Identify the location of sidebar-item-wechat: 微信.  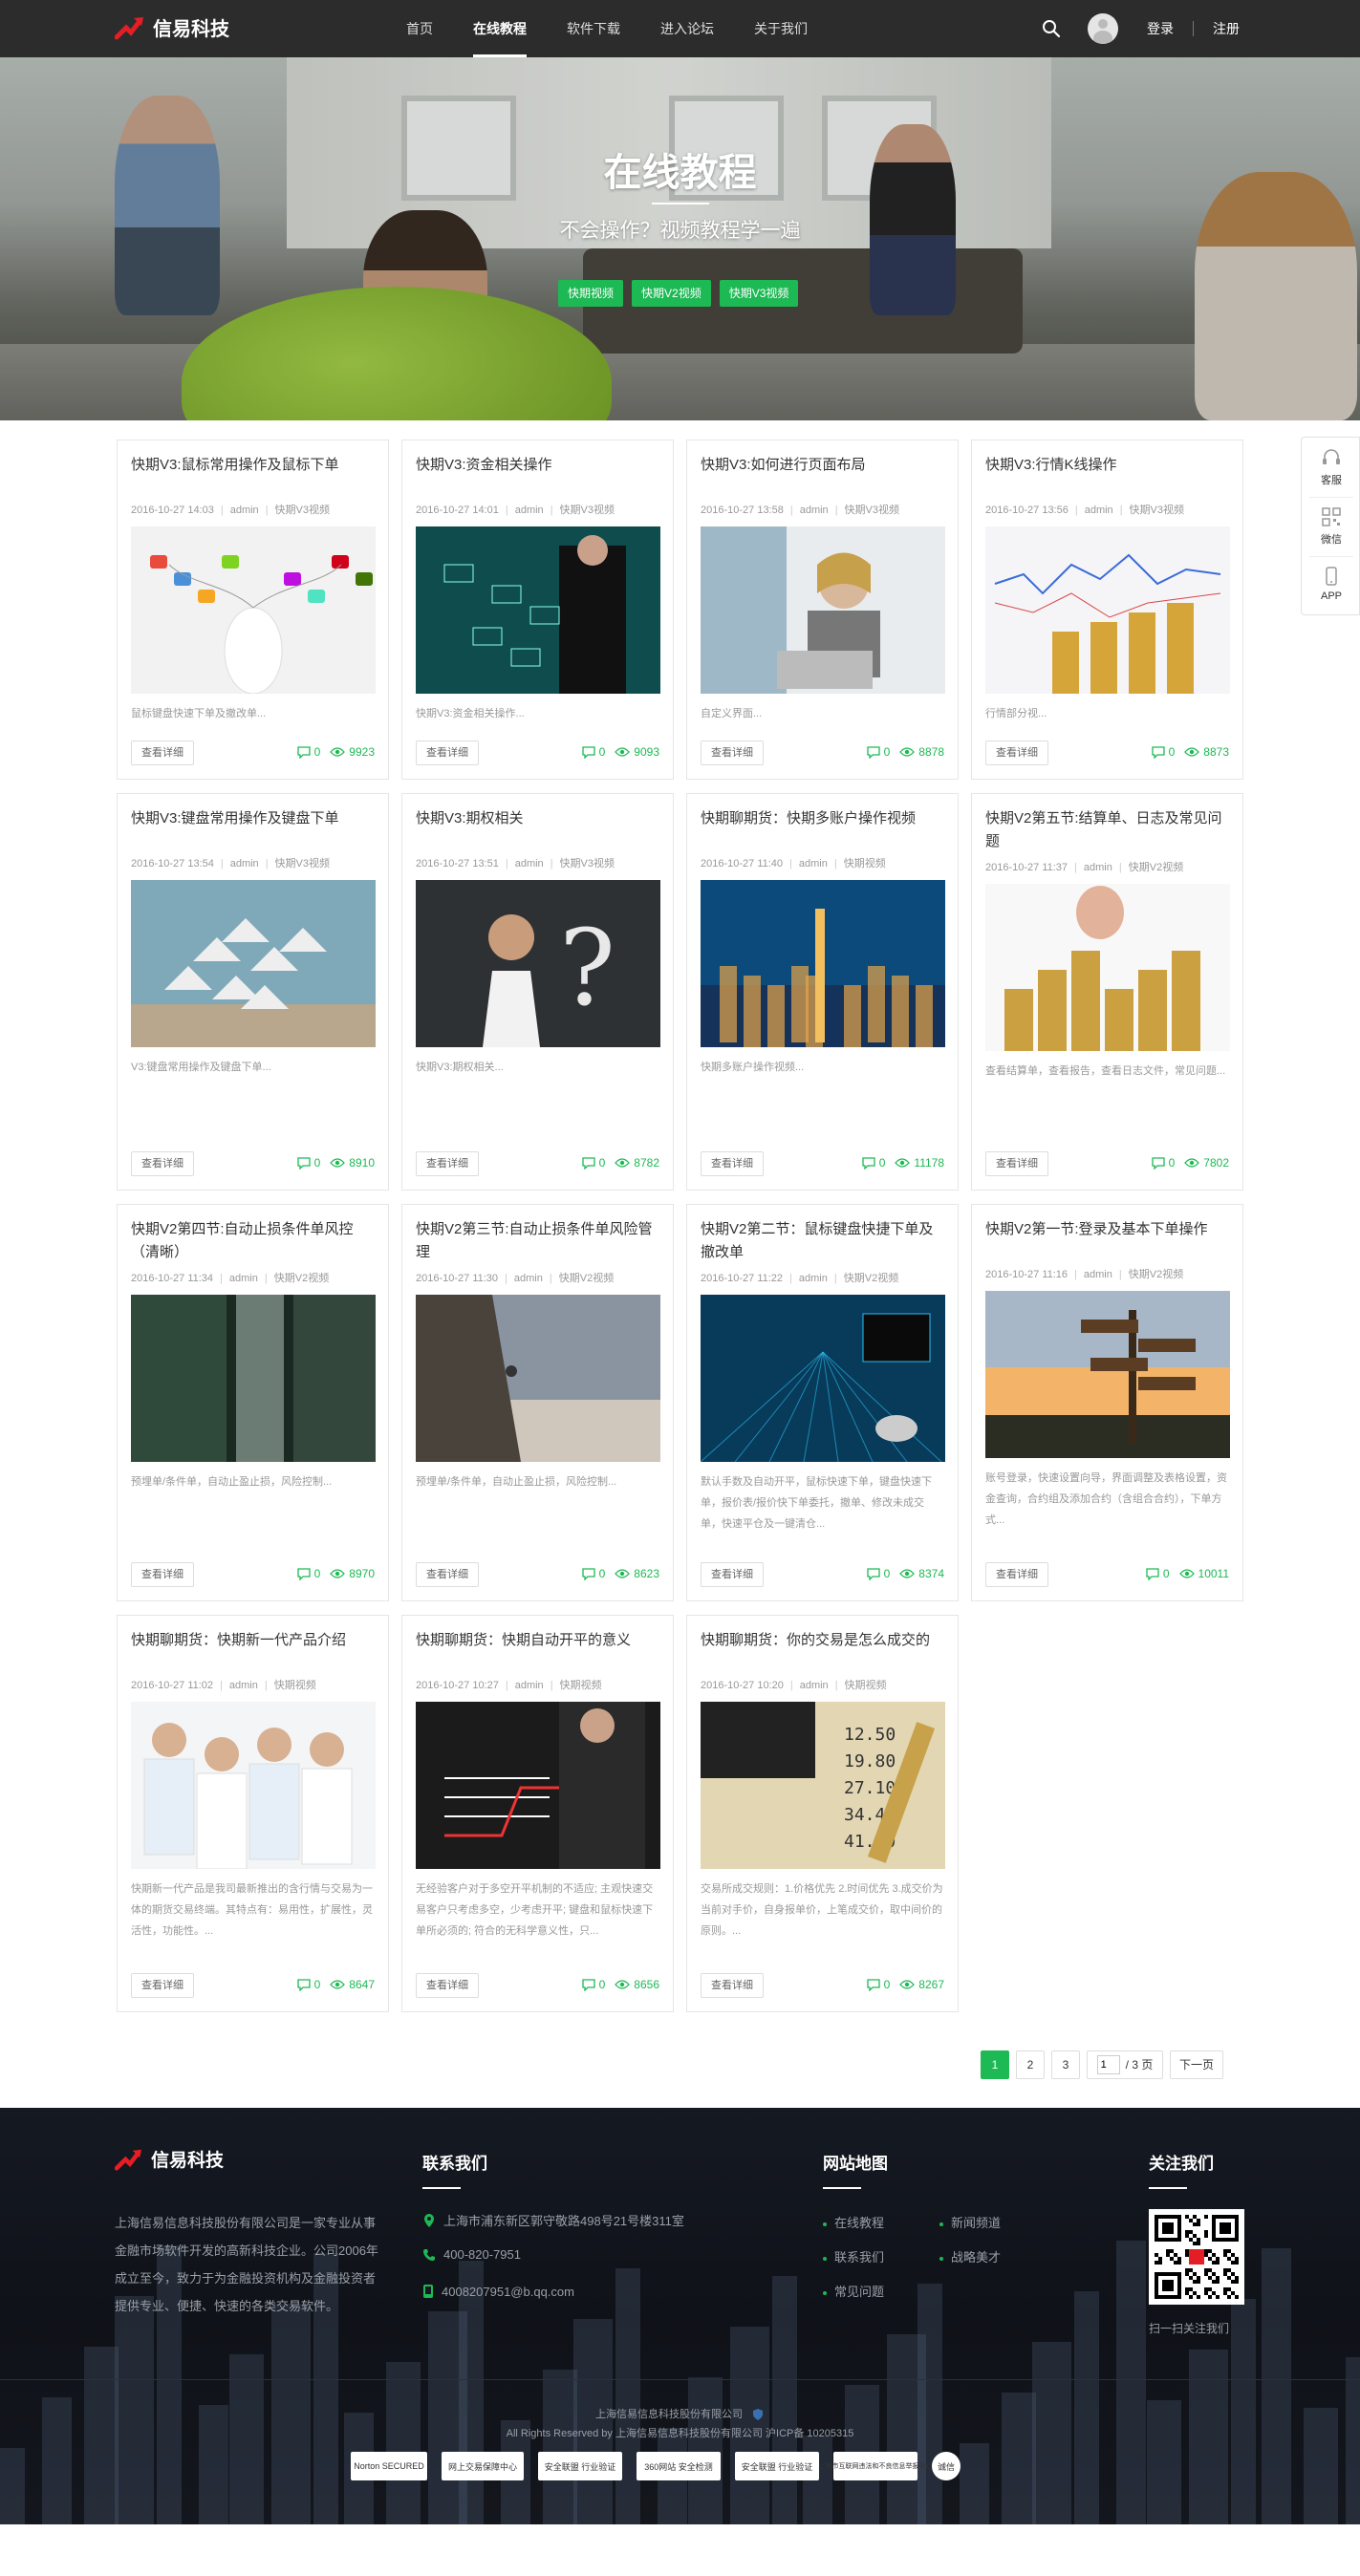
(1331, 525).